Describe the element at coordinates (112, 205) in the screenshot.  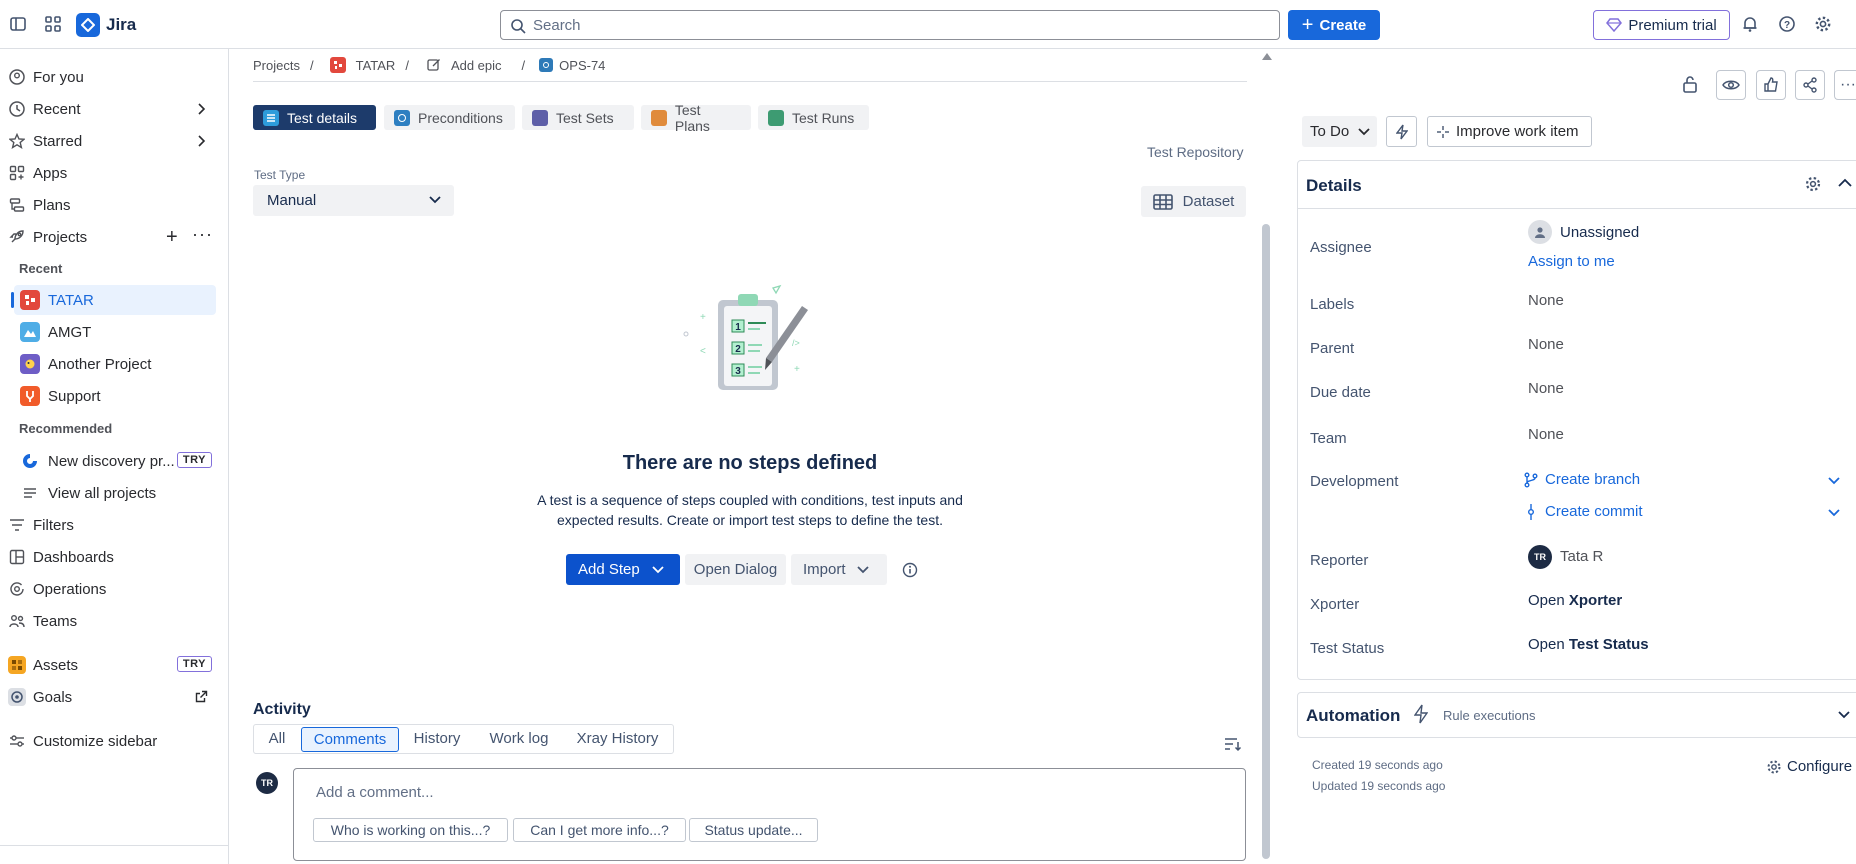
I see `sidebar-item-plans: Plans` at that location.